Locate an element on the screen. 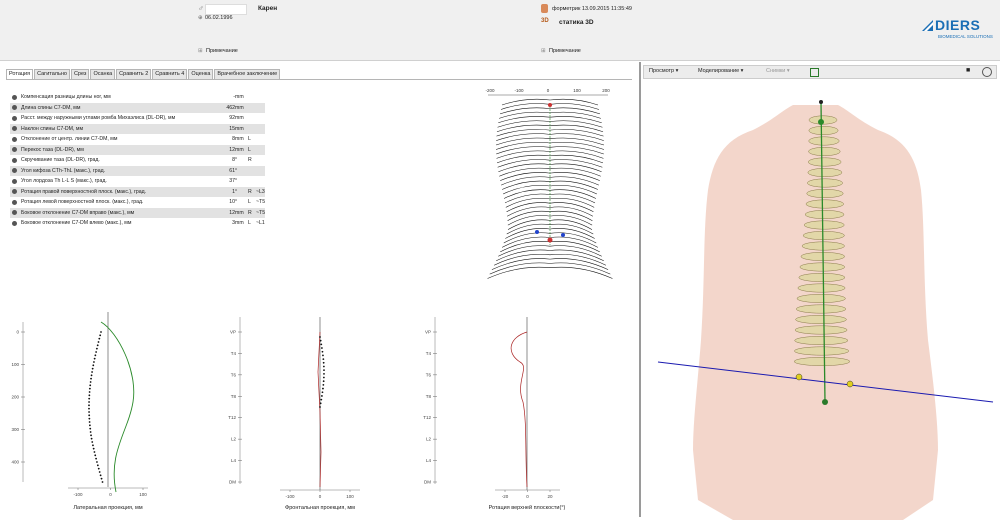 This screenshot has width=1000, height=525. diers-logo-icon is located at coordinates (927, 25).